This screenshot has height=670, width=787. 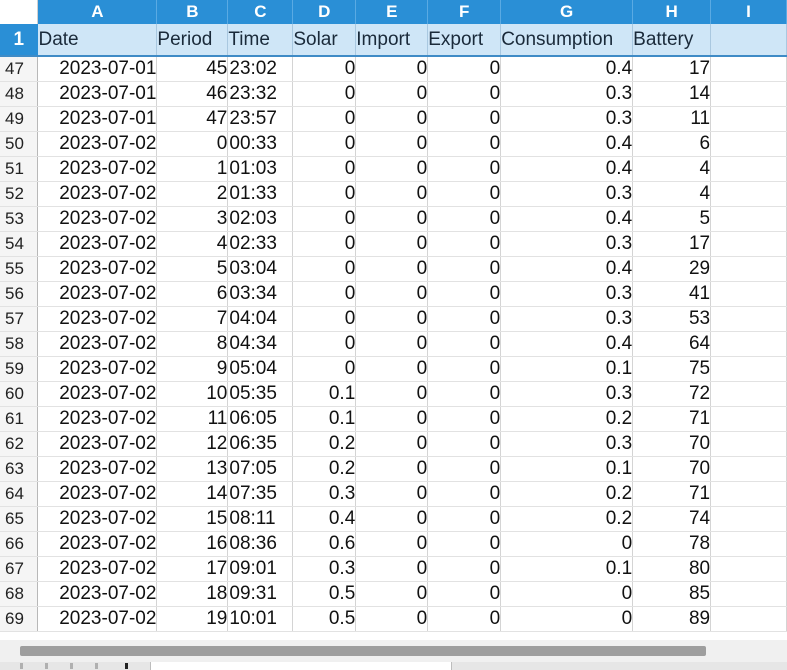 I want to click on cell-time: 03:04, so click(x=260, y=269).